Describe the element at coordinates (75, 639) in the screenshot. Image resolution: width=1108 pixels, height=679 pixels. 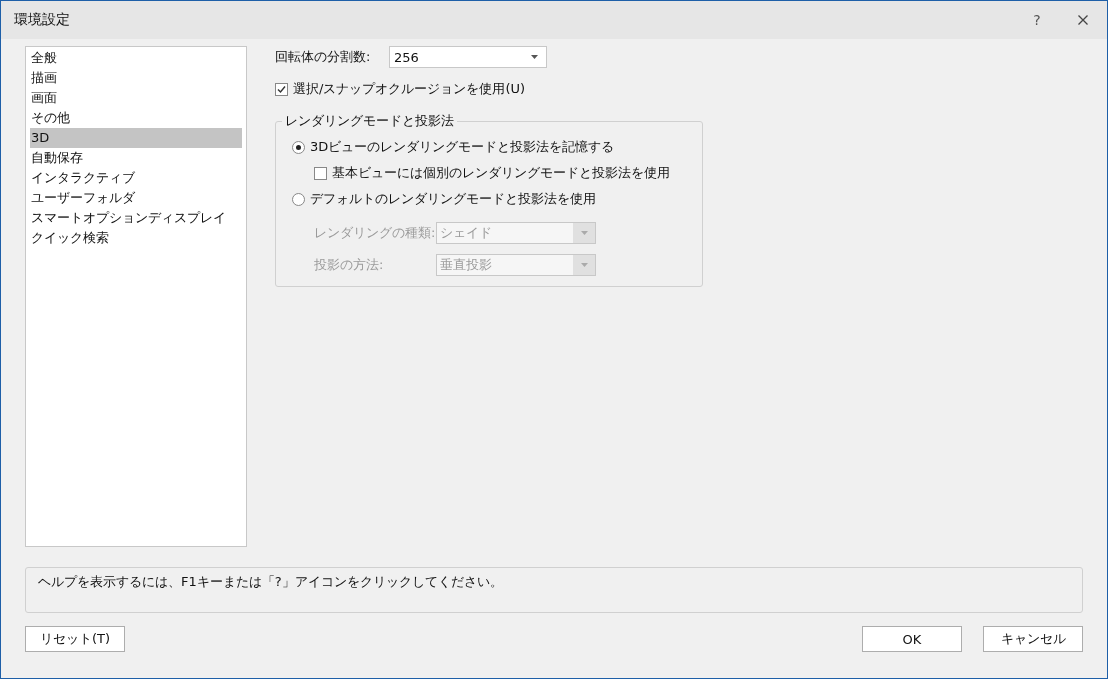
I see `reset-button: リセット(T)` at that location.